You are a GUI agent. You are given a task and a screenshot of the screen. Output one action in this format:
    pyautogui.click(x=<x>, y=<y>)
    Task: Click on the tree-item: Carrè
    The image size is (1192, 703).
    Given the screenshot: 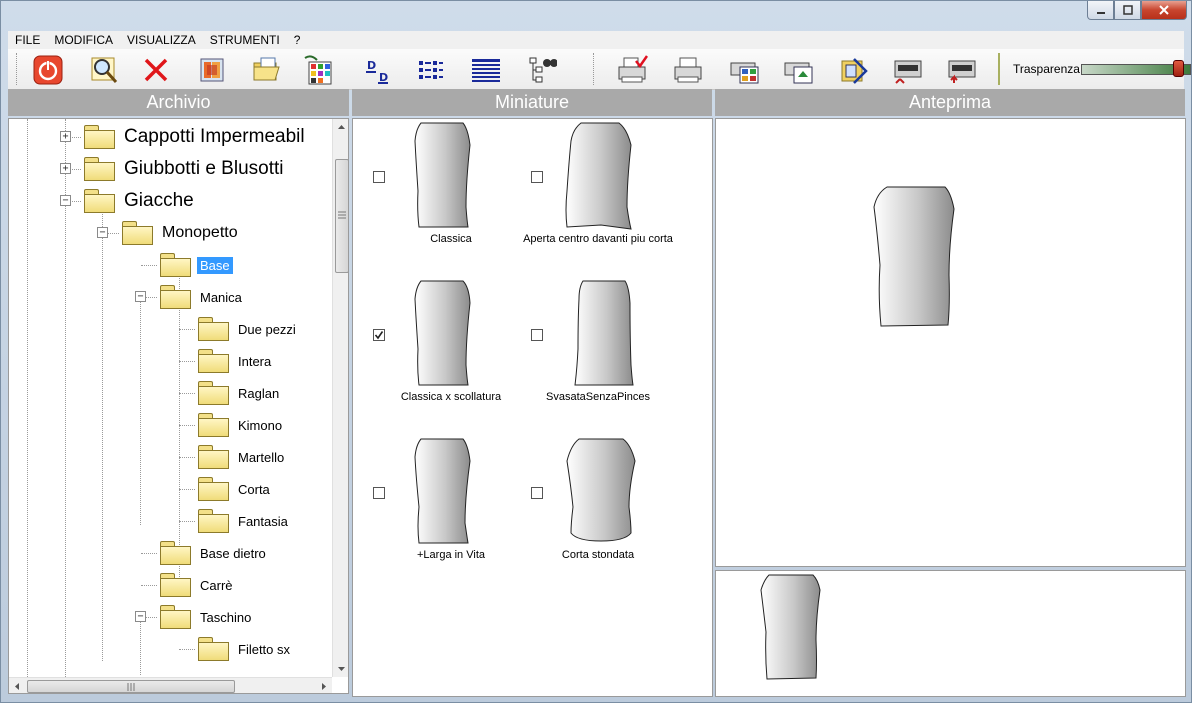 What is the action you would take?
    pyautogui.click(x=197, y=585)
    